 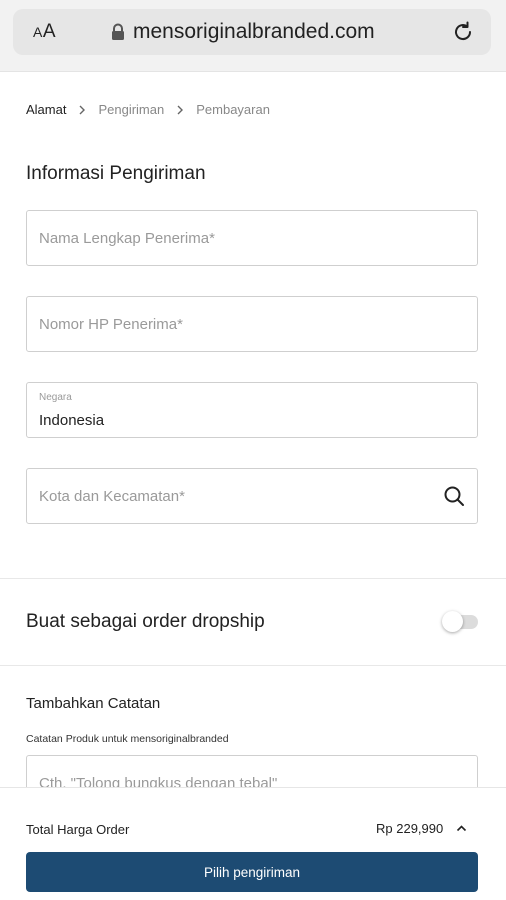 What do you see at coordinates (55, 397) in the screenshot?
I see `country-label: Negara` at bounding box center [55, 397].